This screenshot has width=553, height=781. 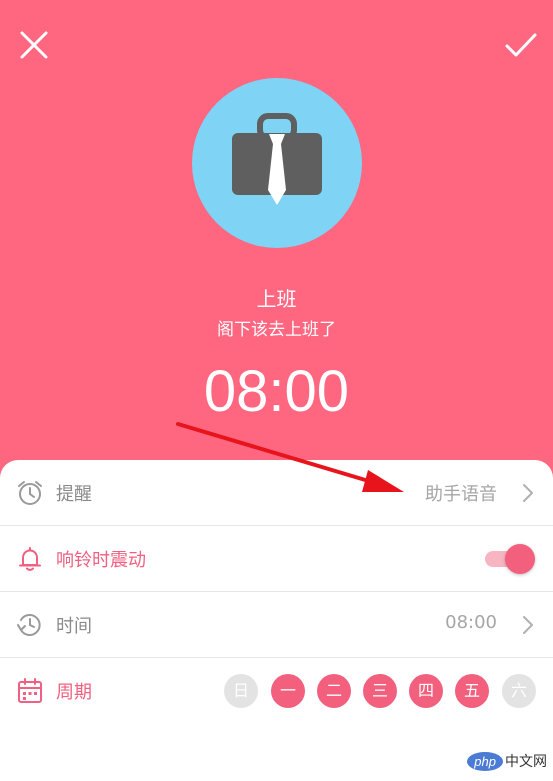 What do you see at coordinates (74, 692) in the screenshot?
I see `repeat-label: 周期` at bounding box center [74, 692].